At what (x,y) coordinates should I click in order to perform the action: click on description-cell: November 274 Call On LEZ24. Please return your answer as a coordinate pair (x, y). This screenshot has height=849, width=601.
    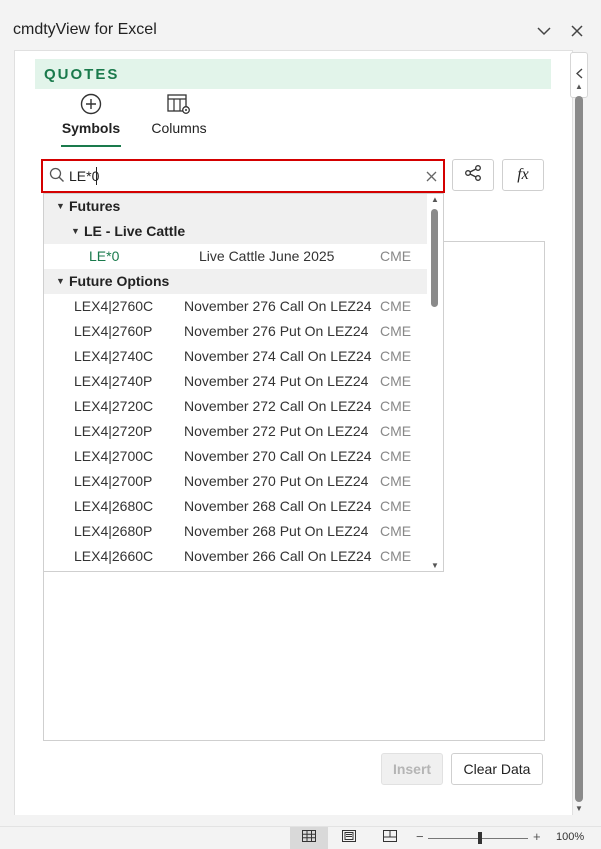
    Looking at the image, I should click on (278, 356).